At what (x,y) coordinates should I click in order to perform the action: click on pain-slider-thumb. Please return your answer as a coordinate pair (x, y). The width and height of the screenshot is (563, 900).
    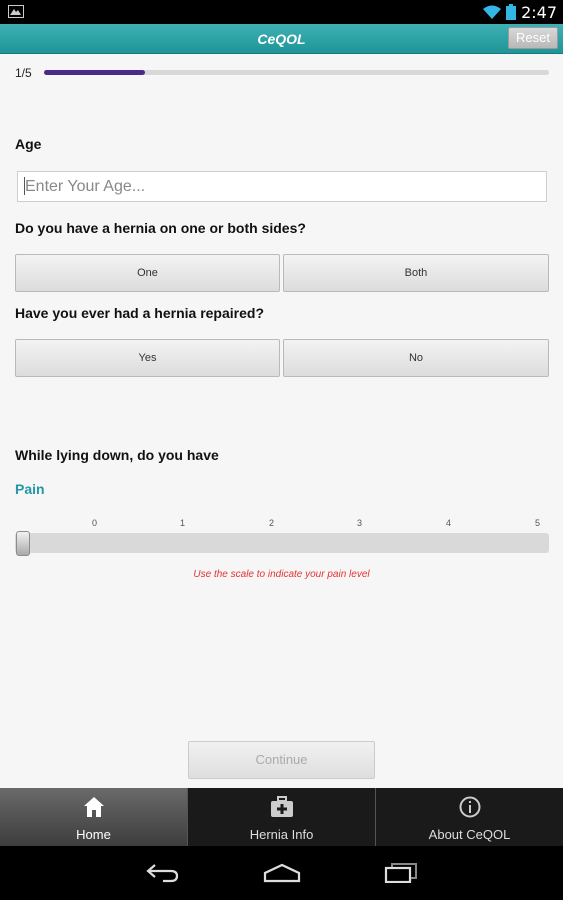
    Looking at the image, I should click on (23, 543).